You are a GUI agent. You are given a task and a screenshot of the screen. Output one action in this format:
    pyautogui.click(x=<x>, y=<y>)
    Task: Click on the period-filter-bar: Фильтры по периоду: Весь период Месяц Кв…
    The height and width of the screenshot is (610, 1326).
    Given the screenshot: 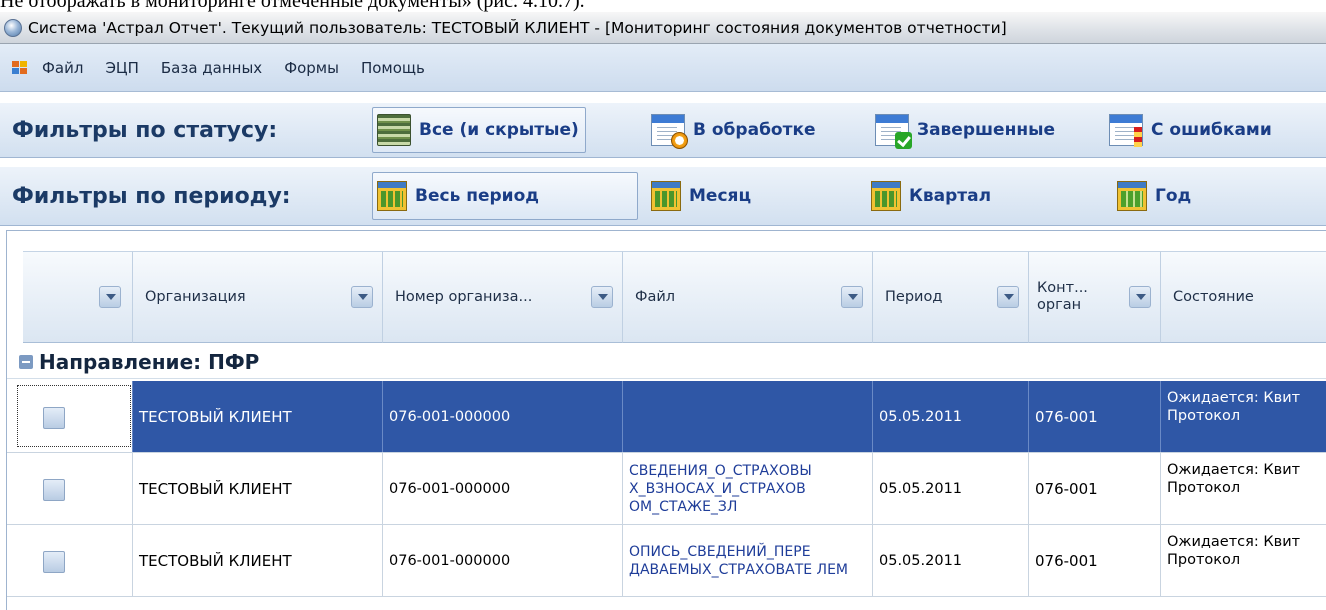 What is the action you would take?
    pyautogui.click(x=663, y=196)
    